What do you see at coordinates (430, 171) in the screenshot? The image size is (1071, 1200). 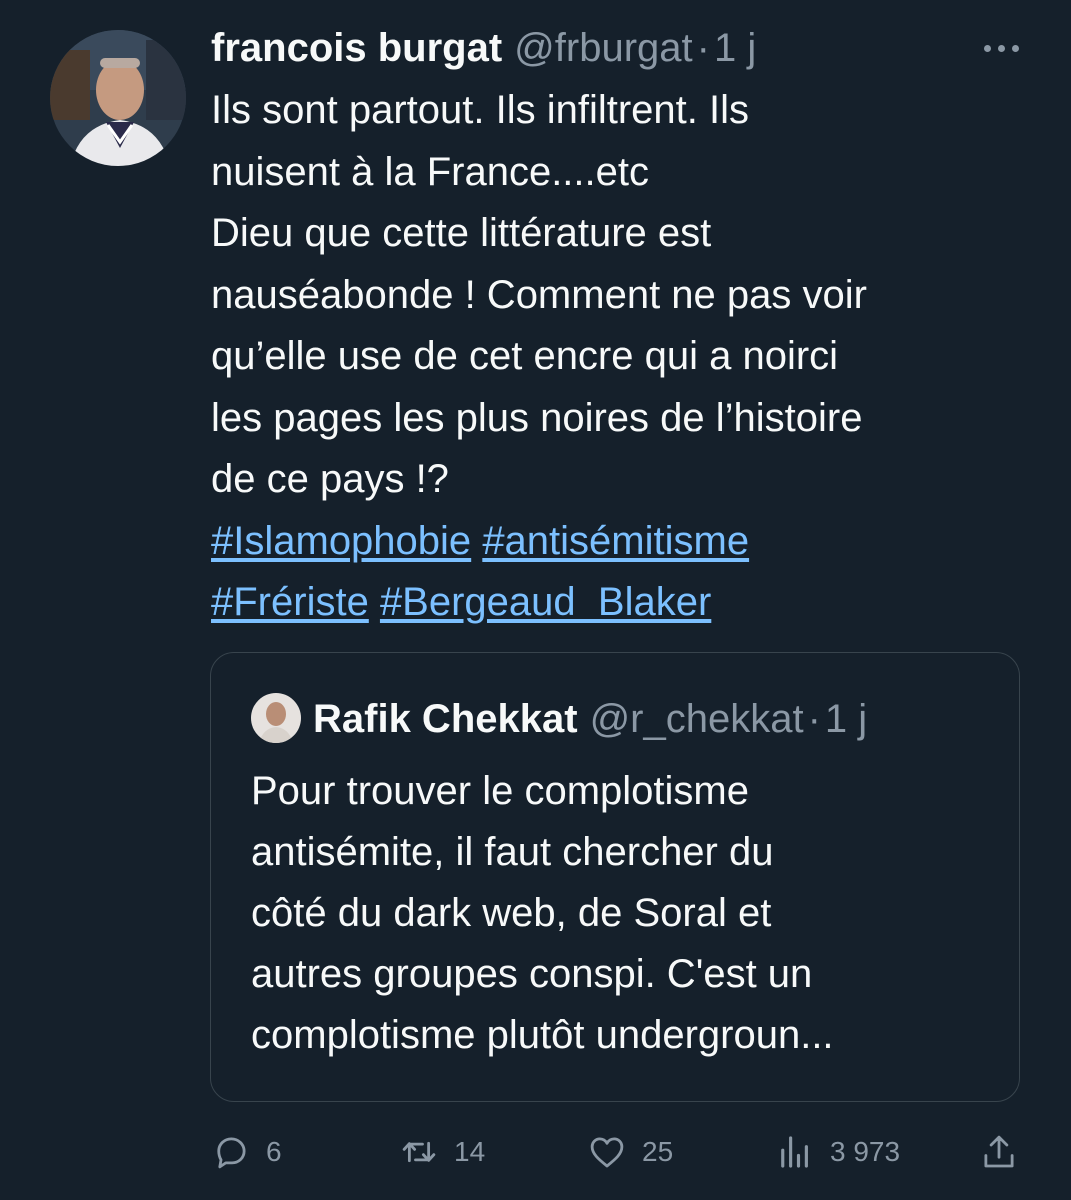 I see `tweet-text-line: nuisent à la France....etc` at bounding box center [430, 171].